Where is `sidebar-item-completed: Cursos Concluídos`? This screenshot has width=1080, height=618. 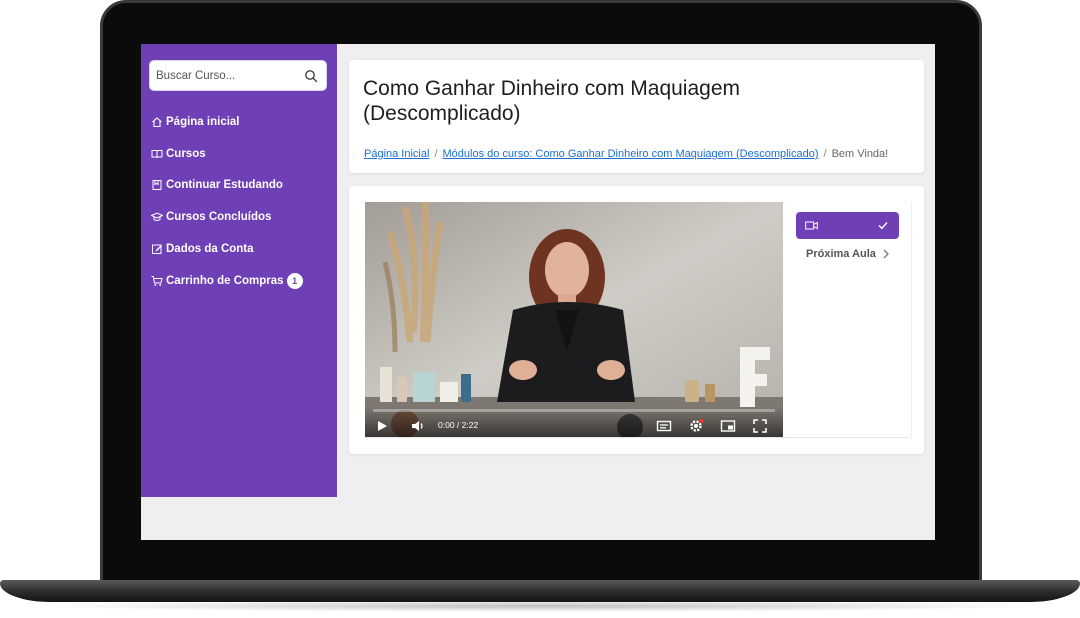
sidebar-item-completed: Cursos Concluídos is located at coordinates (227, 217).